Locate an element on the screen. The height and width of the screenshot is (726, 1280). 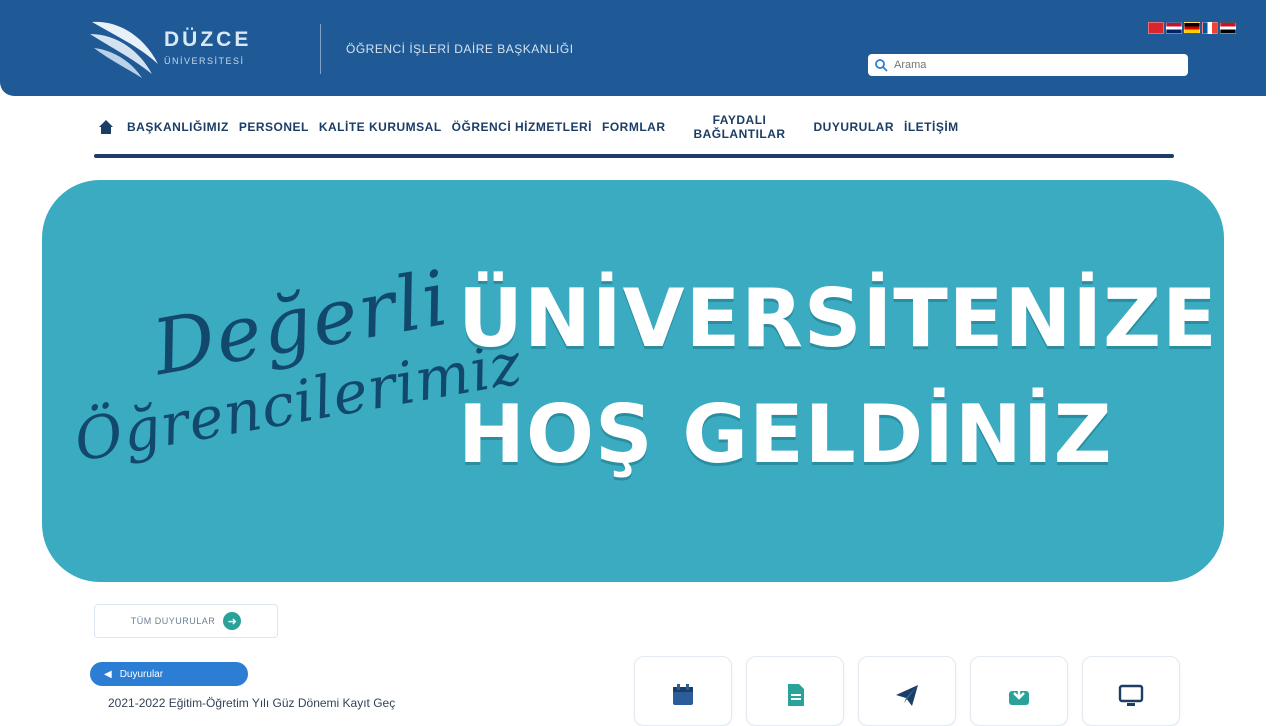
announcements-badge-label: Duyurular is located at coordinates (141, 674).